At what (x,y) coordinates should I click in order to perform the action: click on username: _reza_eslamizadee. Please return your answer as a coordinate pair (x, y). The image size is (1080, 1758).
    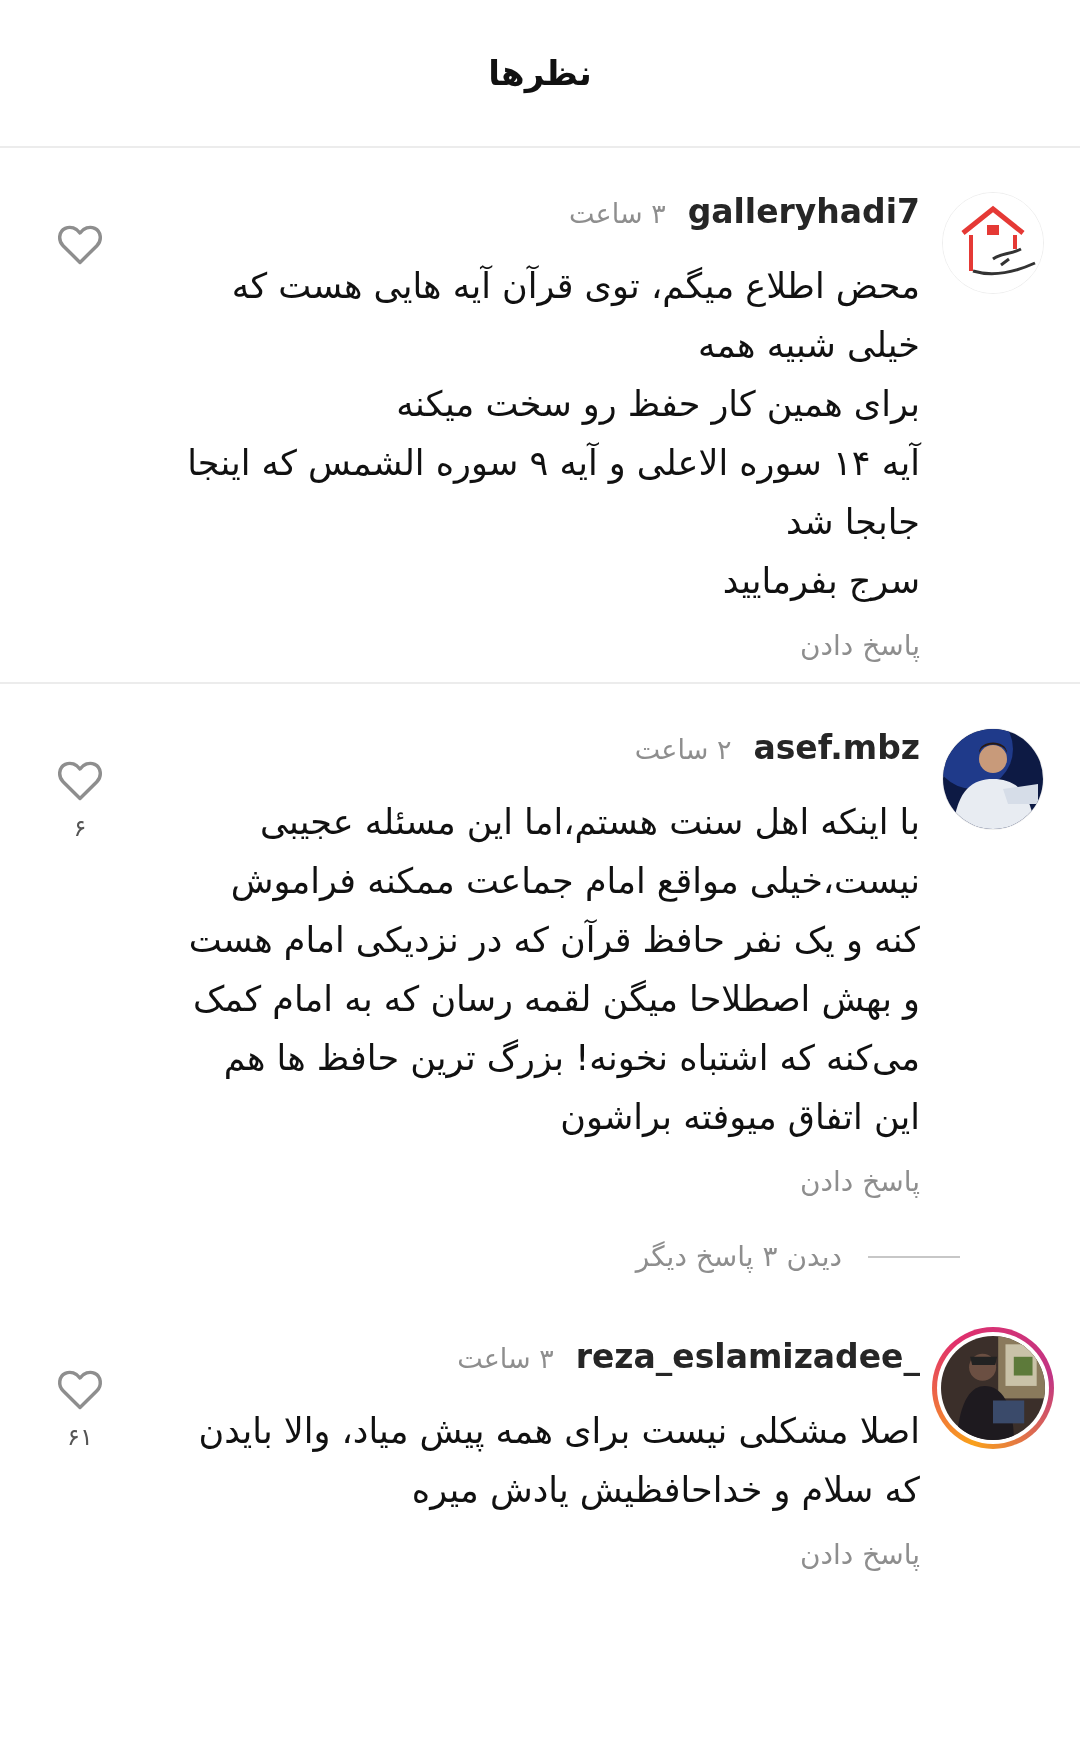
    Looking at the image, I should click on (747, 1356).